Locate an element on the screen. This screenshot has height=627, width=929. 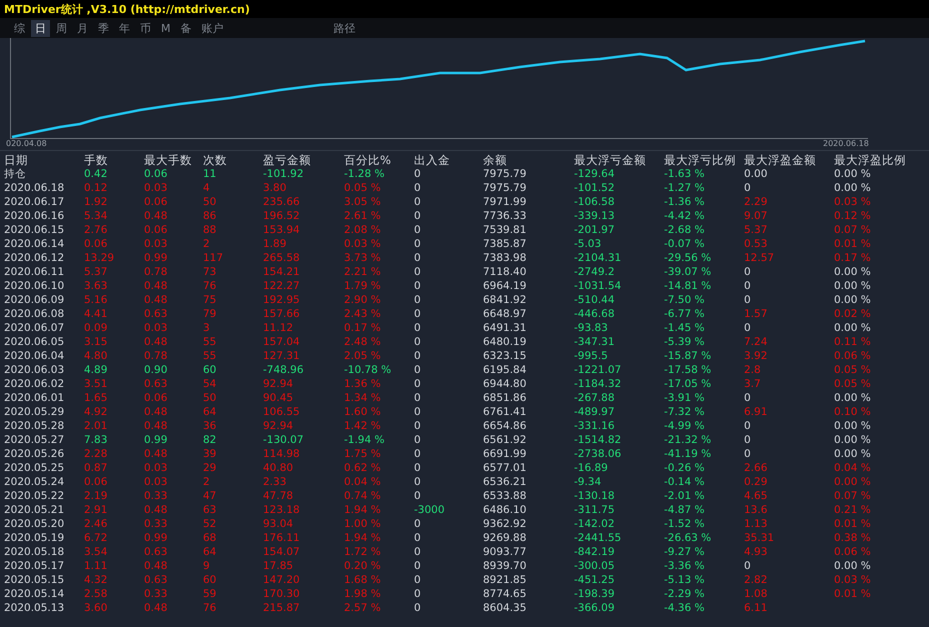
table-cell-text: 64 is located at coordinates (210, 412).